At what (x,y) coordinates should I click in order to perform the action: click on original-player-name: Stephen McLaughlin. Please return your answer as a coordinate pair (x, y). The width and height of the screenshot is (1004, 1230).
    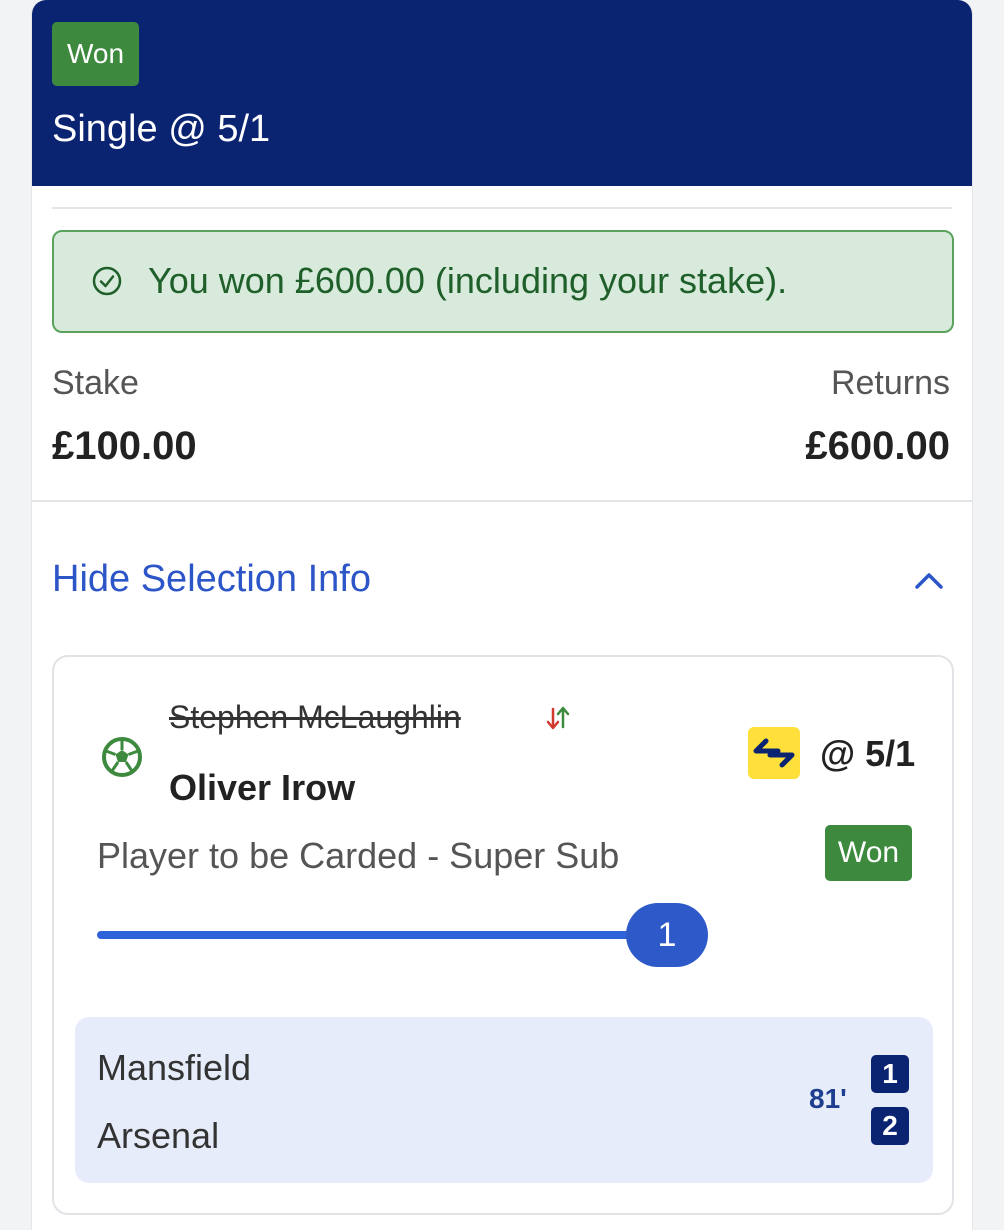
    Looking at the image, I should click on (315, 717).